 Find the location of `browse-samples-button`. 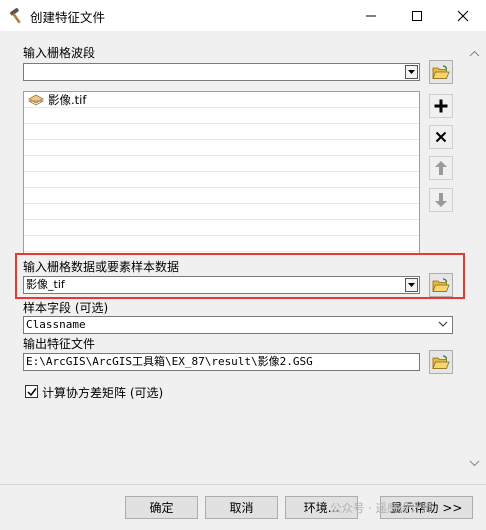

browse-samples-button is located at coordinates (441, 285).